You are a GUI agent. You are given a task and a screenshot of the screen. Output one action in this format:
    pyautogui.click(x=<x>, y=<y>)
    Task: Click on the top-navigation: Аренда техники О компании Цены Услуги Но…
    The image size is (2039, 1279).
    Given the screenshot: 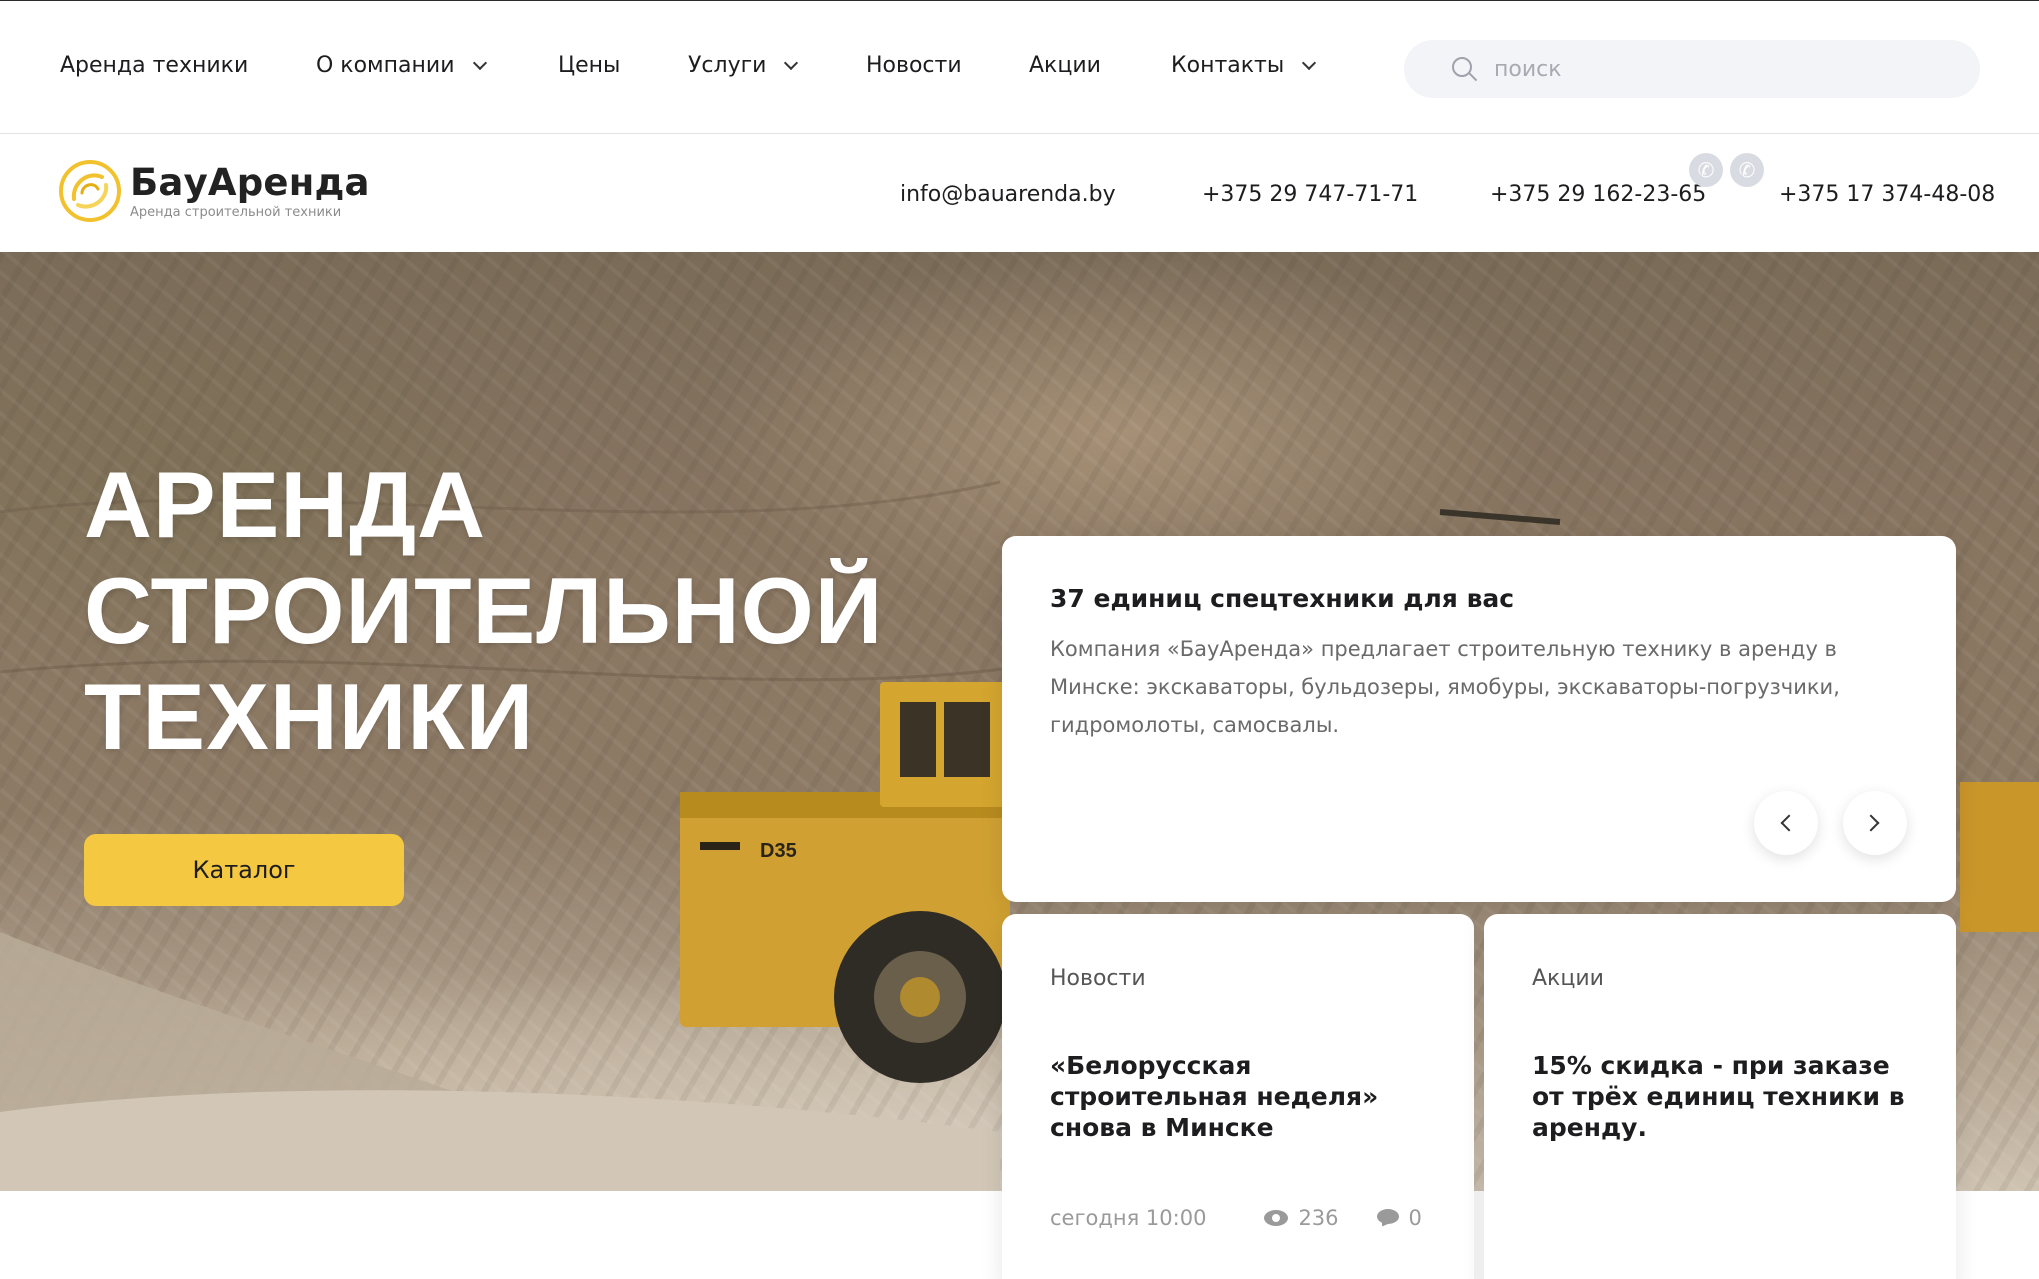 What is the action you would take?
    pyautogui.click(x=1019, y=67)
    